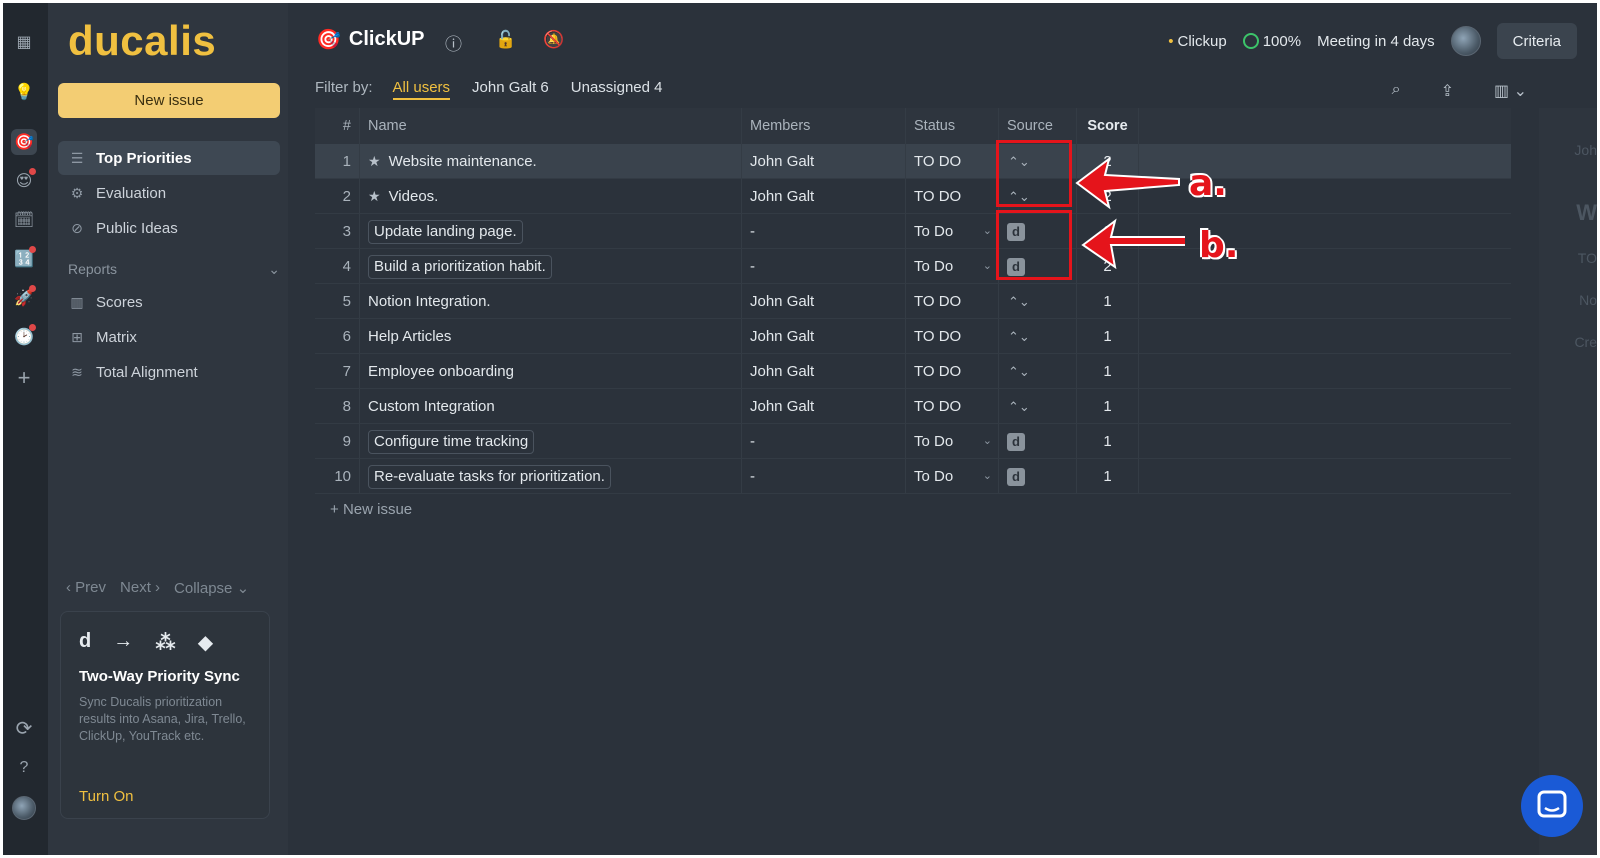  Describe the element at coordinates (24, 768) in the screenshot. I see `help-icon: ?` at that location.